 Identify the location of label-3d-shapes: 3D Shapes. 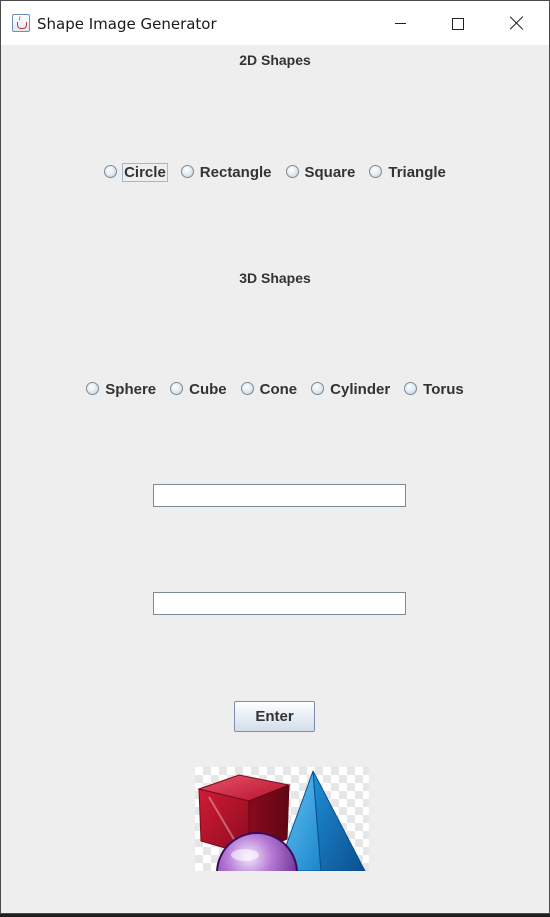
(275, 278).